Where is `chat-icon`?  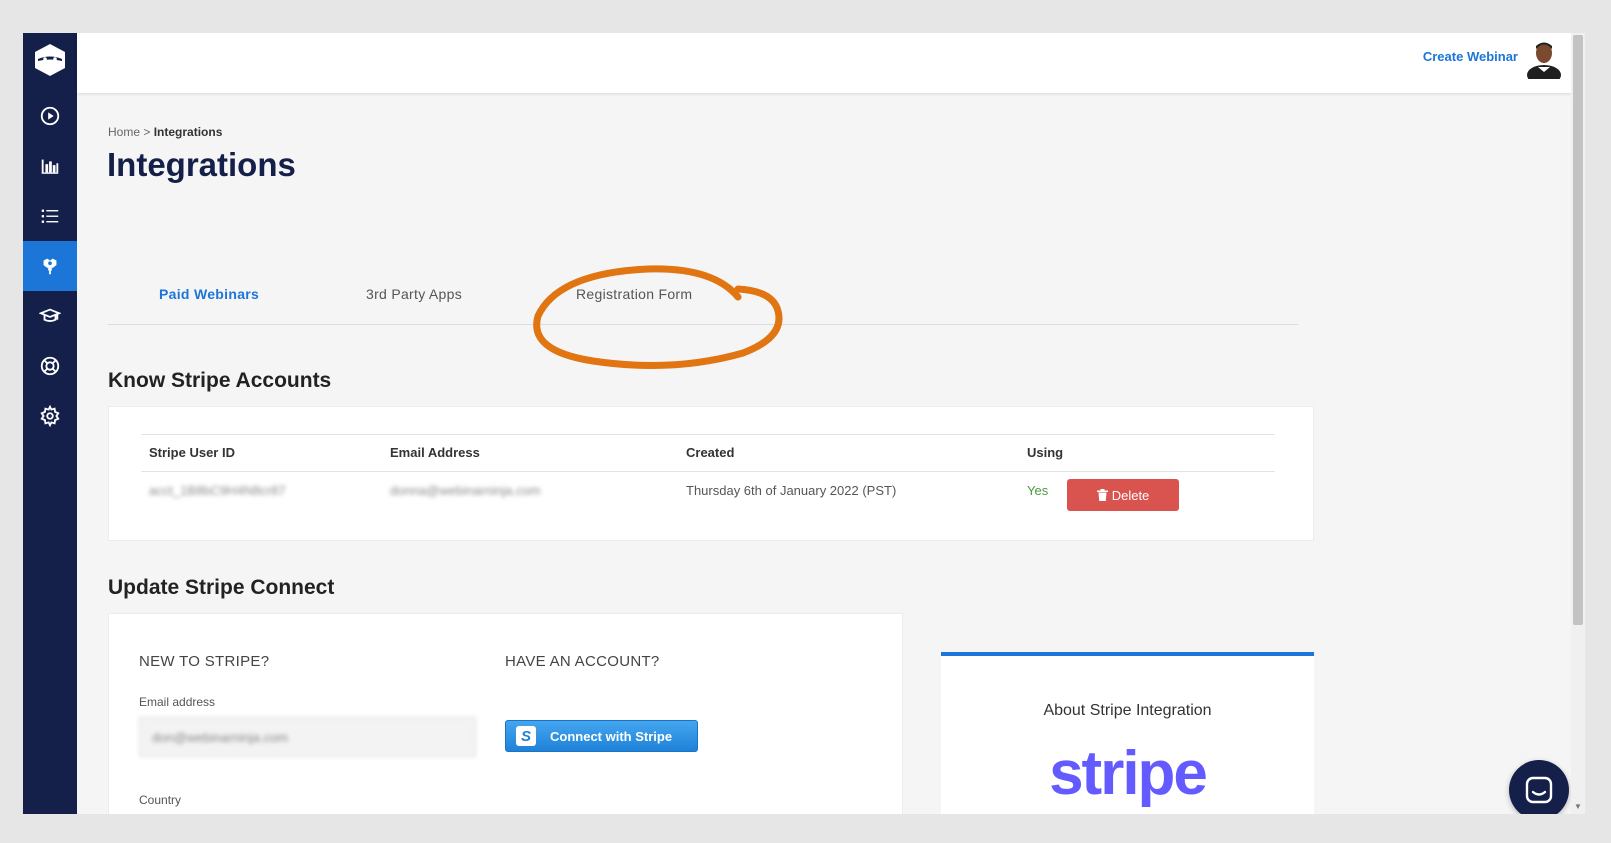 chat-icon is located at coordinates (1539, 790).